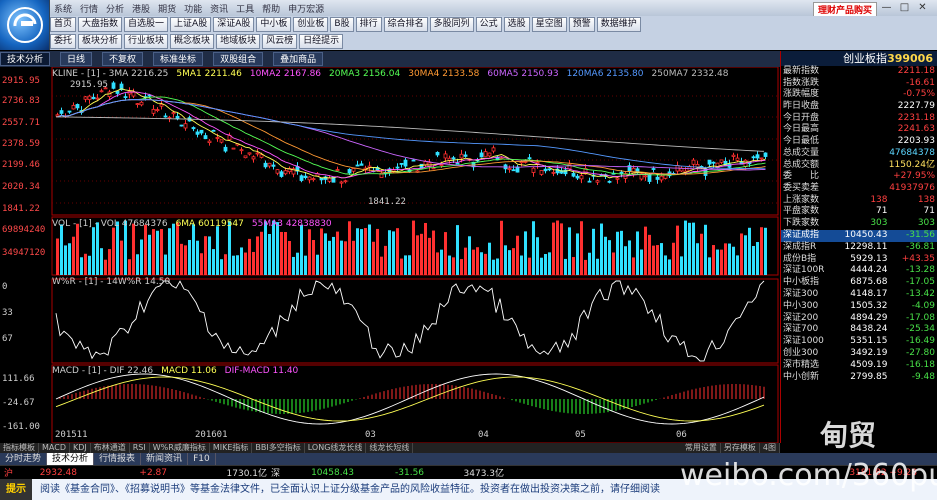  Describe the element at coordinates (904, 7) in the screenshot. I see `maximize-icon: □` at that location.